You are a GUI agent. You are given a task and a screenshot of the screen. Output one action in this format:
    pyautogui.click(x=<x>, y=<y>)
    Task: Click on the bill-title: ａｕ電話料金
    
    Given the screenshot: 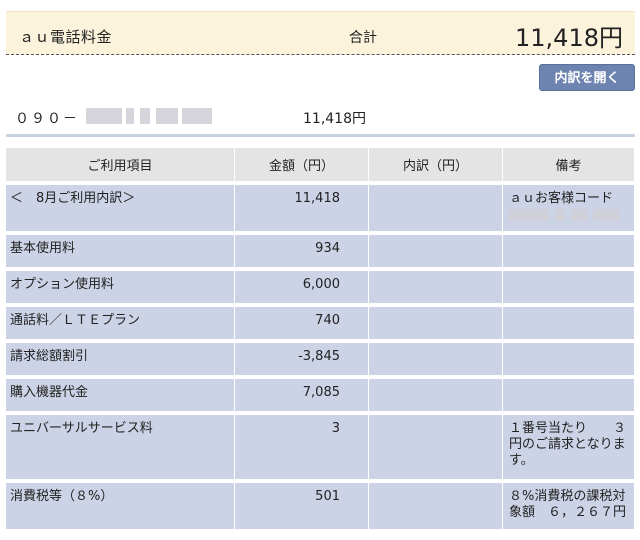 What is the action you would take?
    pyautogui.click(x=66, y=37)
    